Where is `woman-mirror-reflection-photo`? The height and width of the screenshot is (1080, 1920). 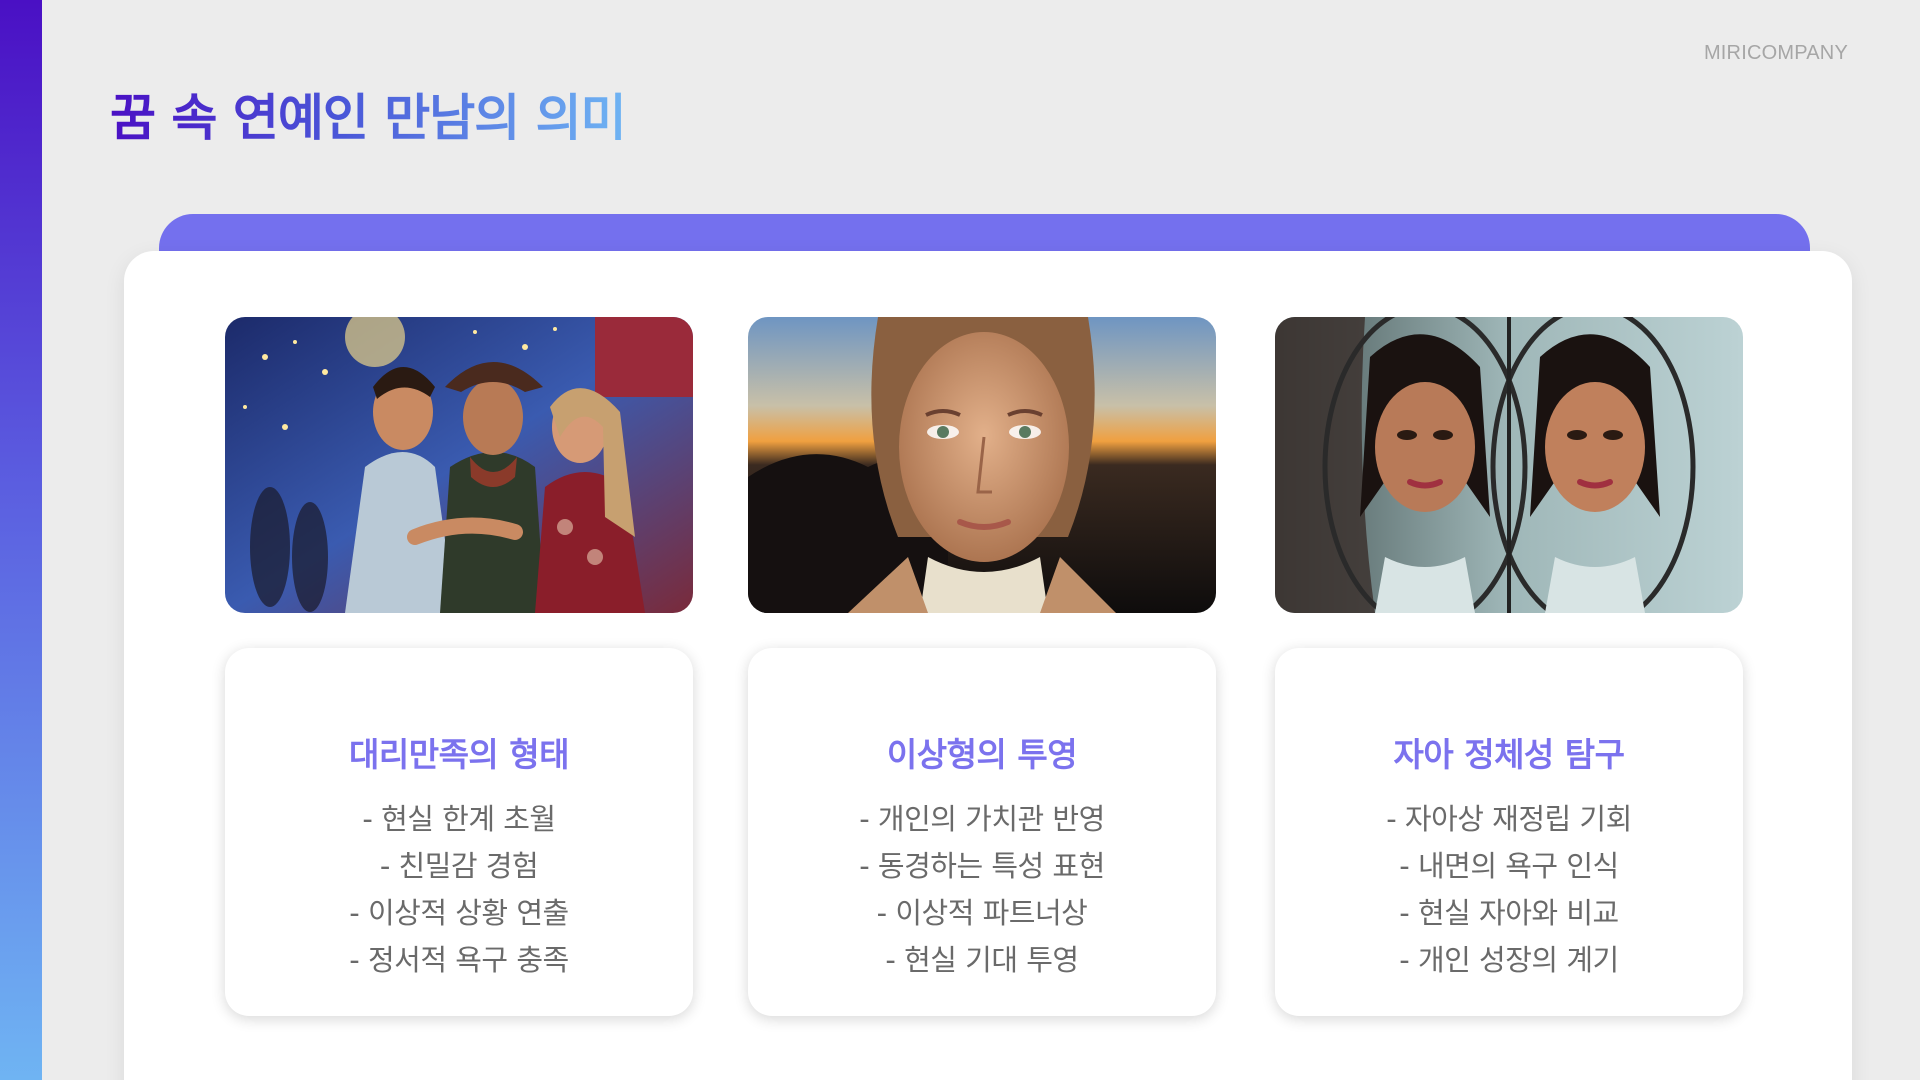 woman-mirror-reflection-photo is located at coordinates (1509, 465).